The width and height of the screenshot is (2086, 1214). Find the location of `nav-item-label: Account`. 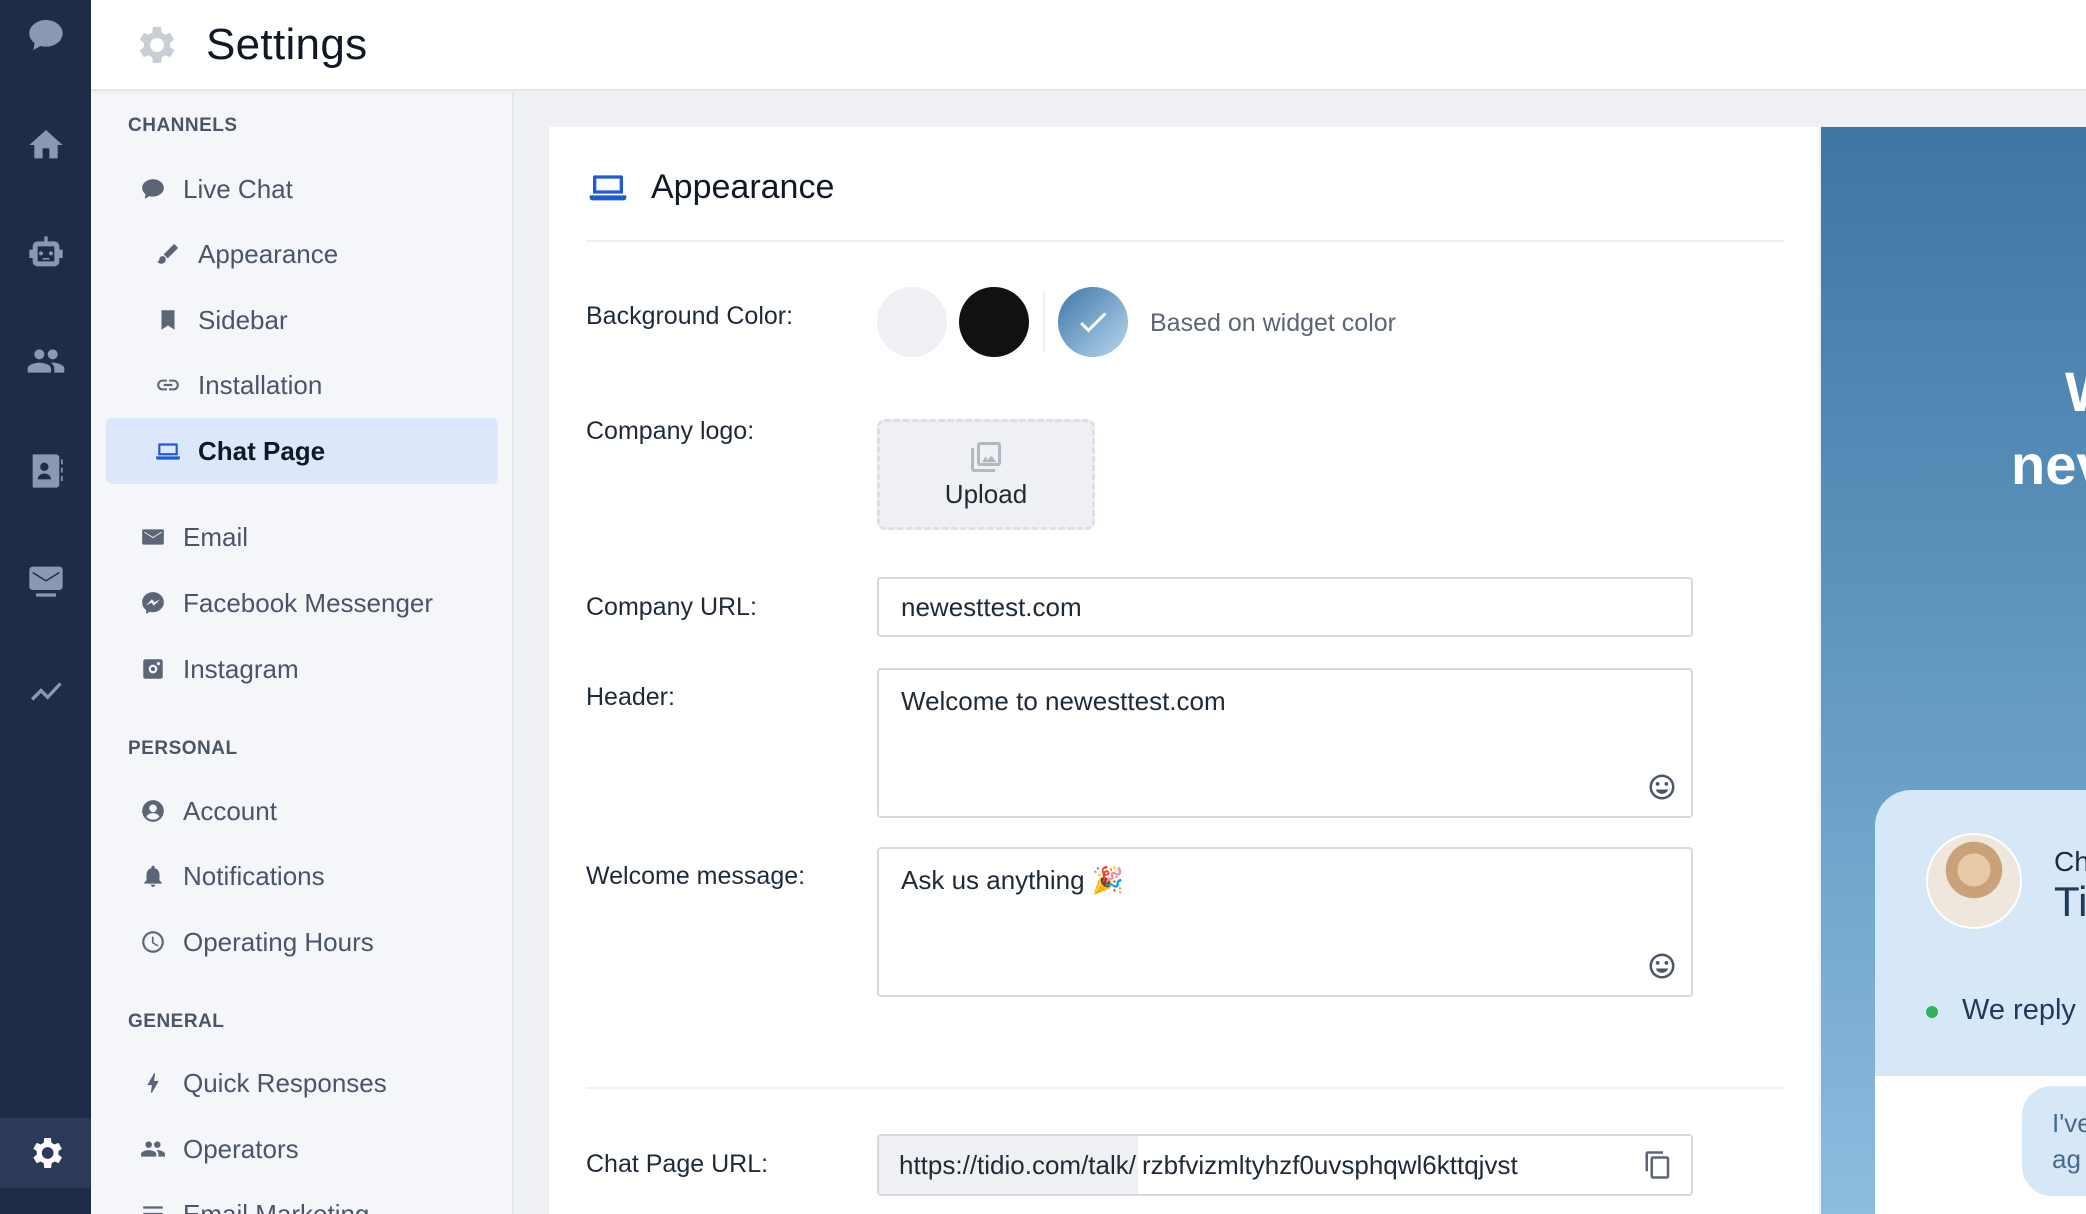

nav-item-label: Account is located at coordinates (230, 810).